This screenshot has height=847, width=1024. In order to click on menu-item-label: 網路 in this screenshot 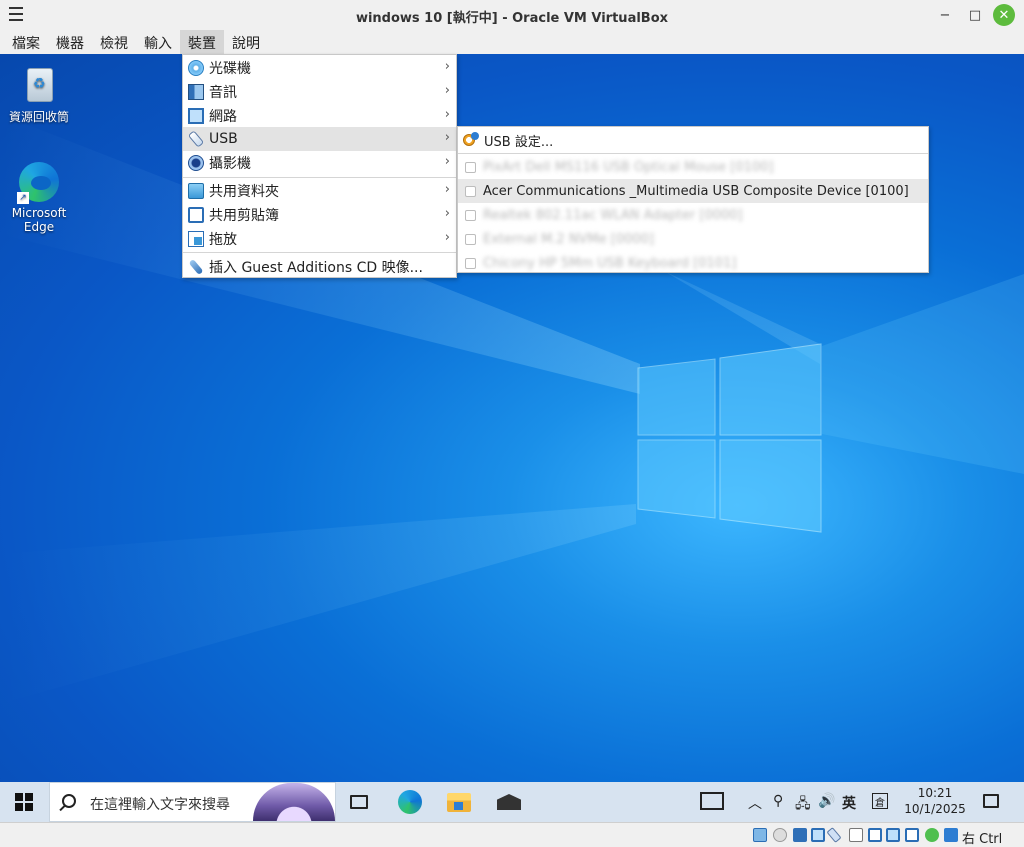, I will do `click(223, 117)`.